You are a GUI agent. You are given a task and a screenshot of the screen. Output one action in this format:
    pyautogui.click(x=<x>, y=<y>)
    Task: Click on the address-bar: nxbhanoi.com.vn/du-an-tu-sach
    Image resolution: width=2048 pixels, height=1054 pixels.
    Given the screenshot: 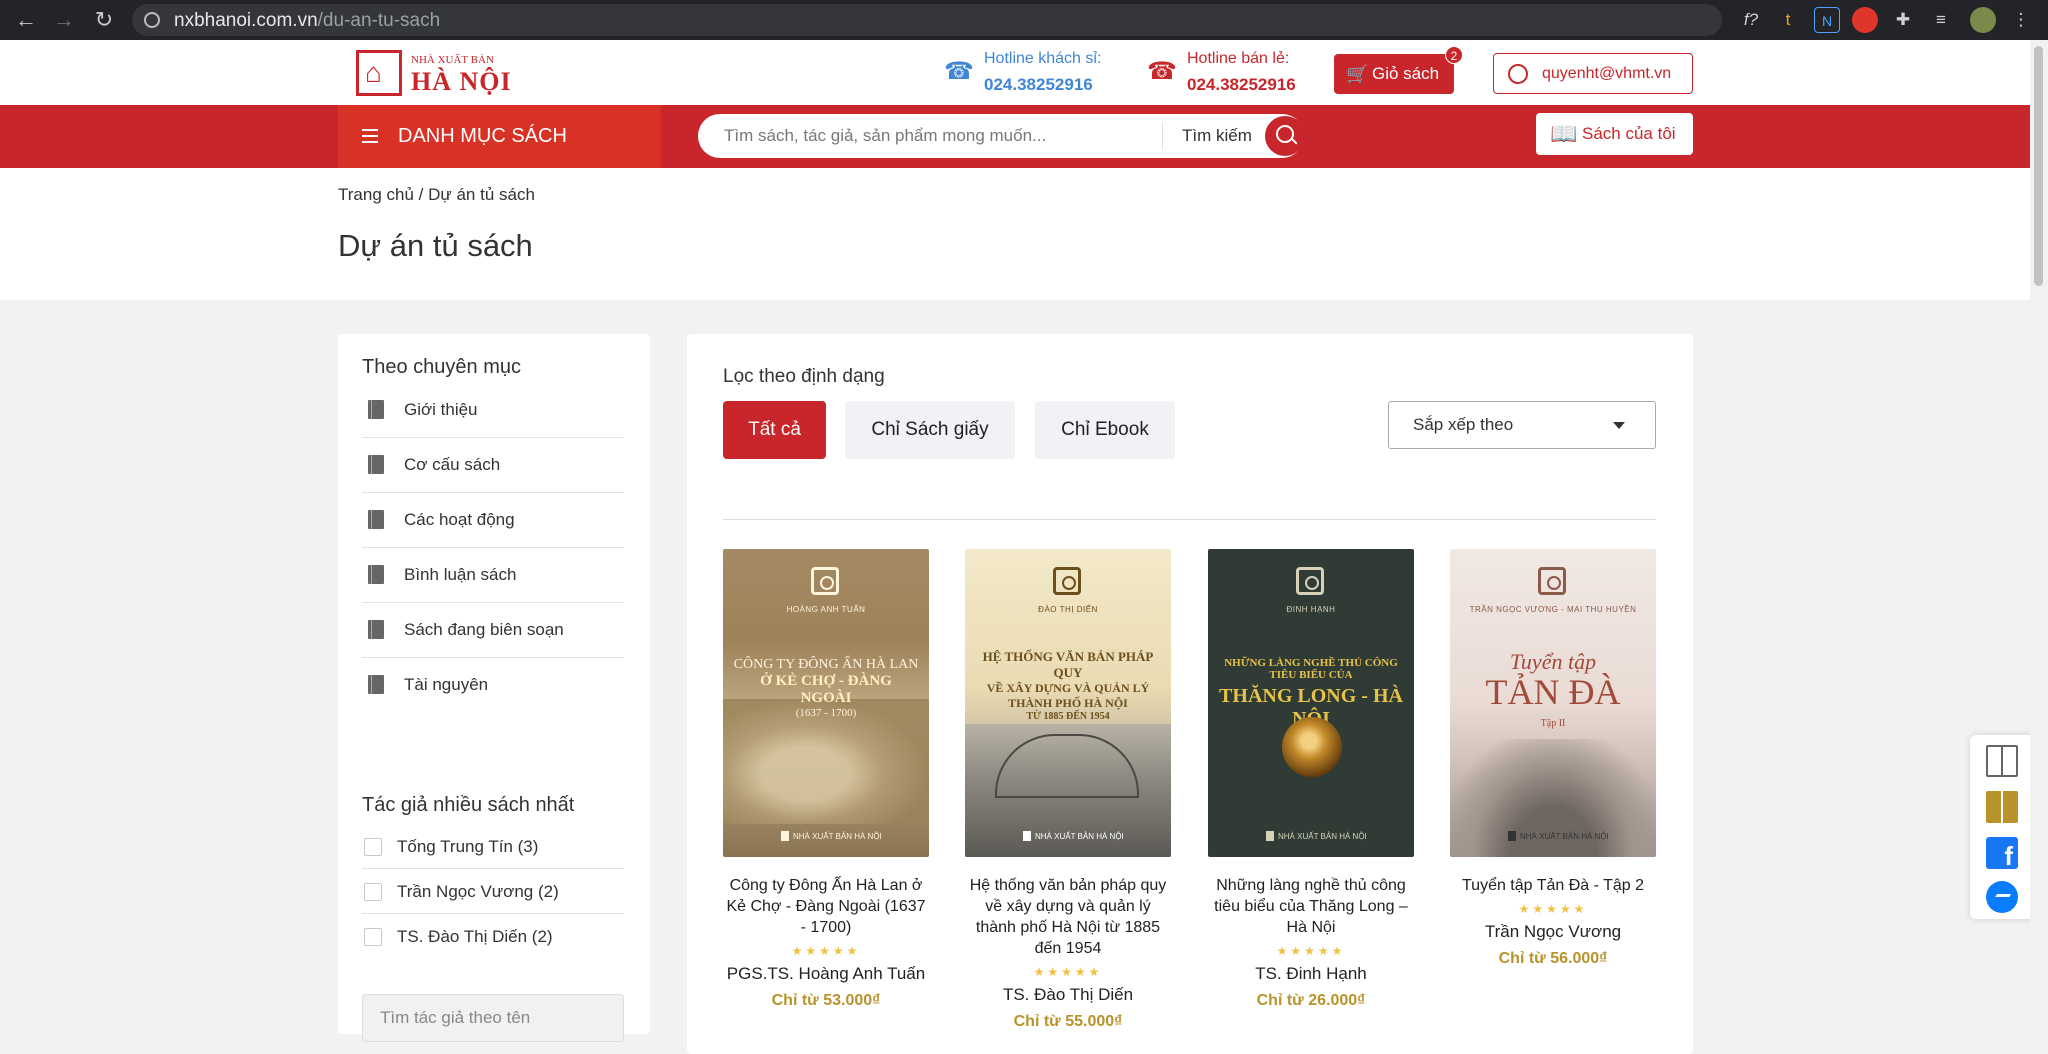 What is the action you would take?
    pyautogui.click(x=927, y=20)
    